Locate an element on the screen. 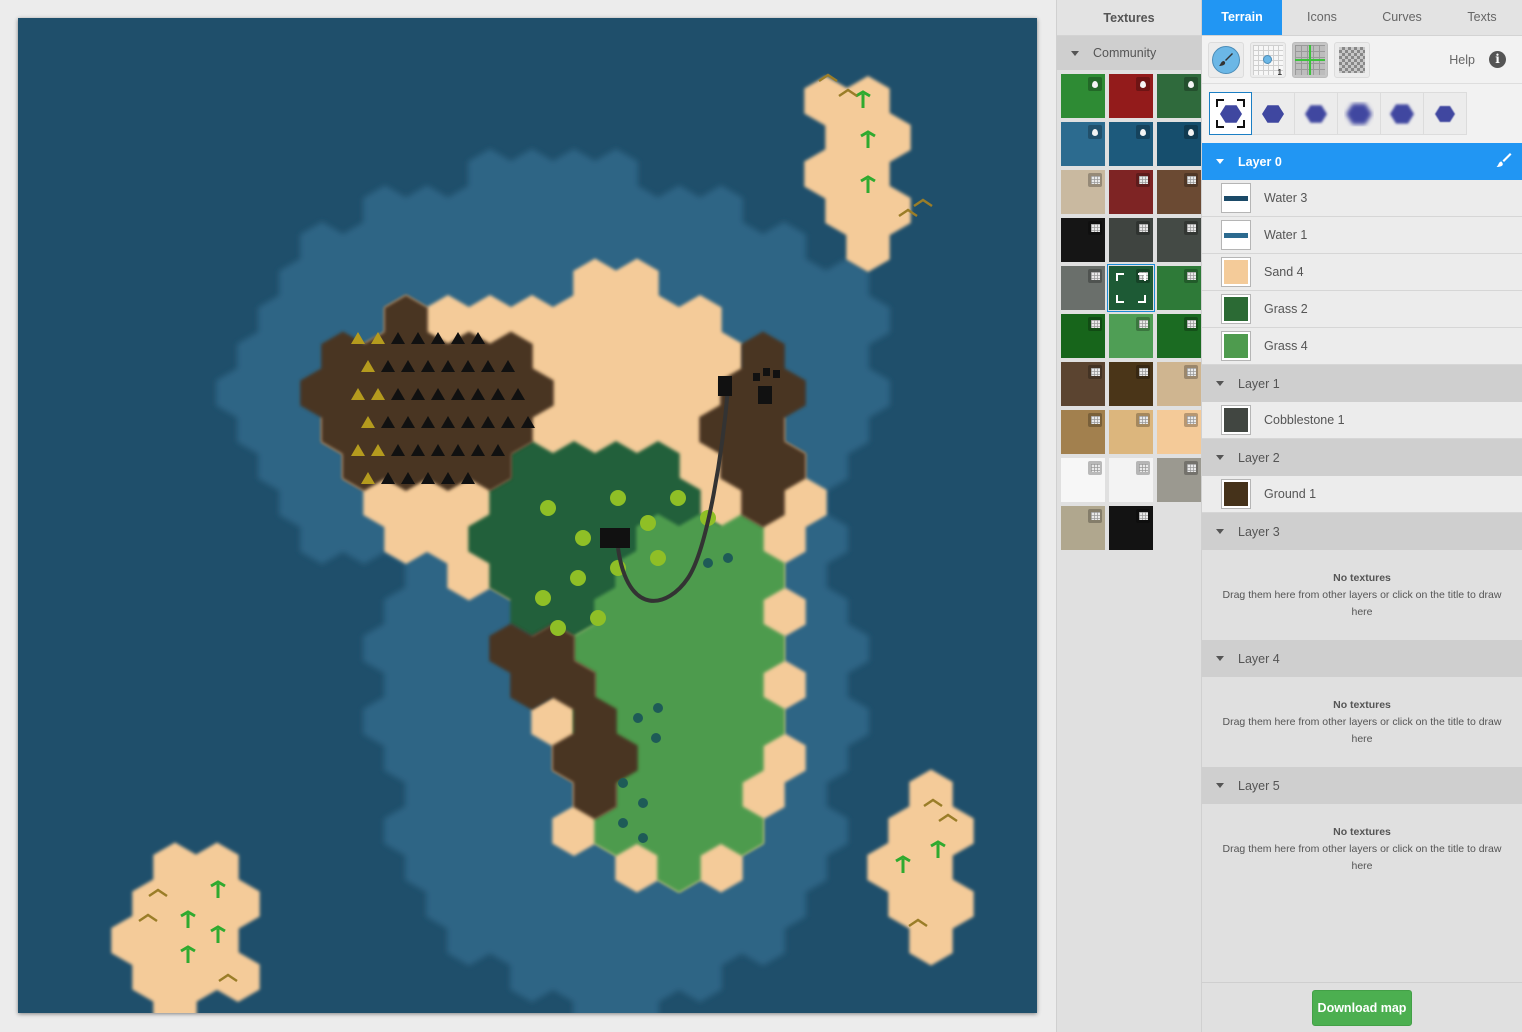 The image size is (1522, 1032). layer-header: Layer 1 is located at coordinates (1362, 383).